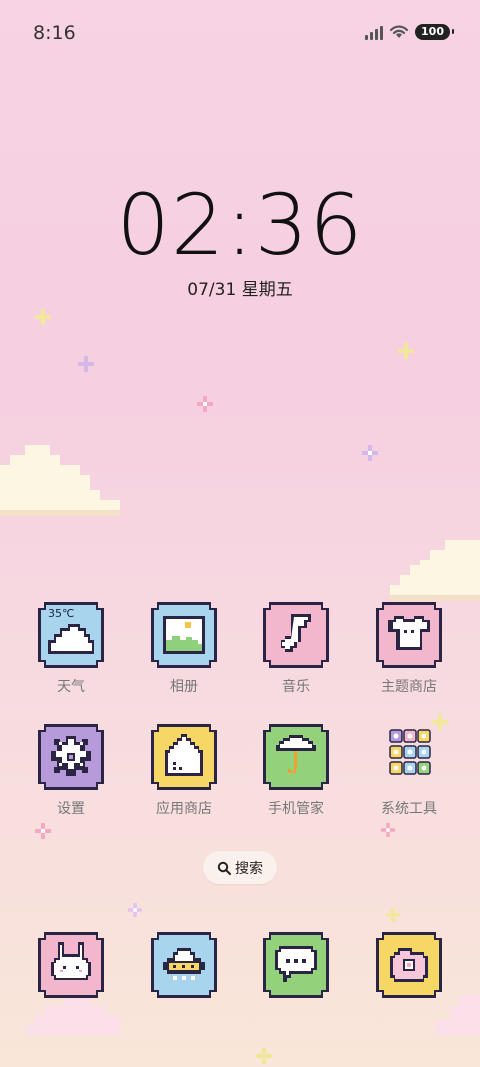  What do you see at coordinates (71, 809) in the screenshot?
I see `app-label: 设置` at bounding box center [71, 809].